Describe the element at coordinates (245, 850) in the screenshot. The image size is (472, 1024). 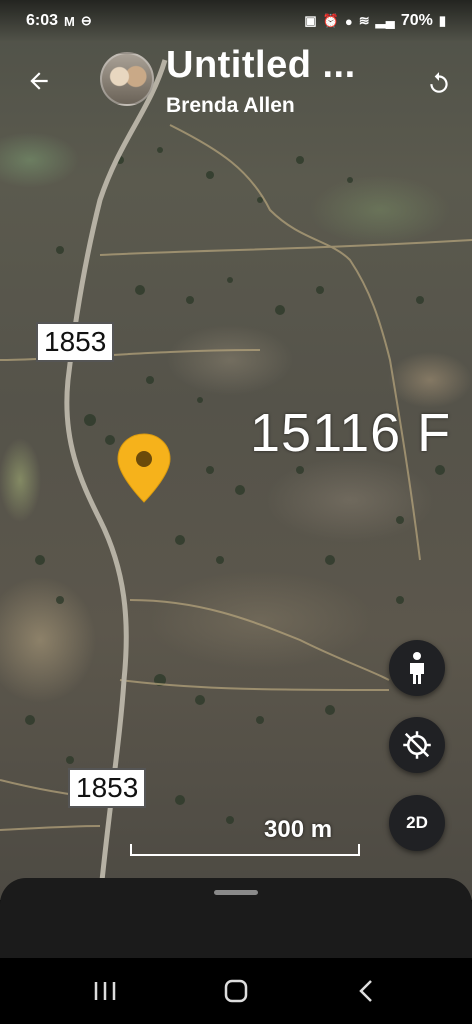
I see `scale-bar` at that location.